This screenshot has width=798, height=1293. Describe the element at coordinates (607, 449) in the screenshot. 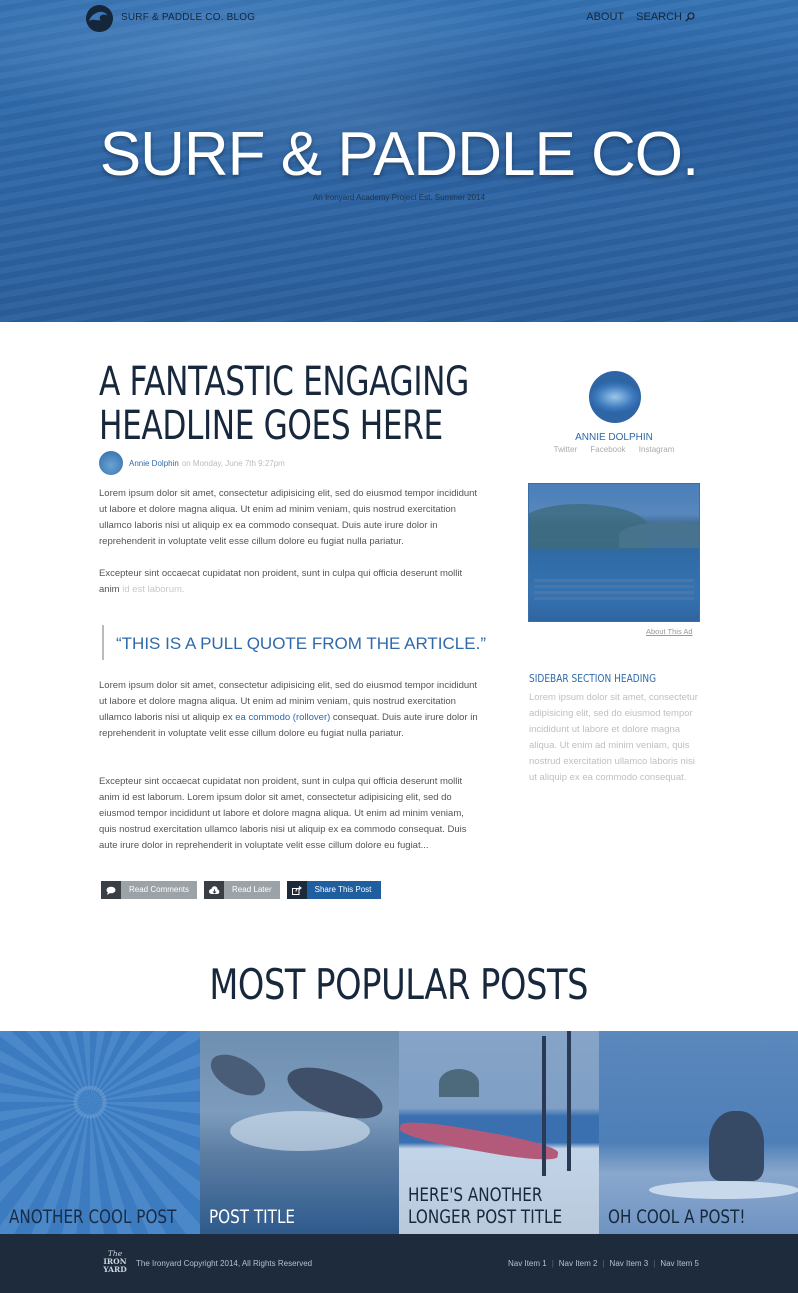

I see `facebook-link: Facebook` at that location.